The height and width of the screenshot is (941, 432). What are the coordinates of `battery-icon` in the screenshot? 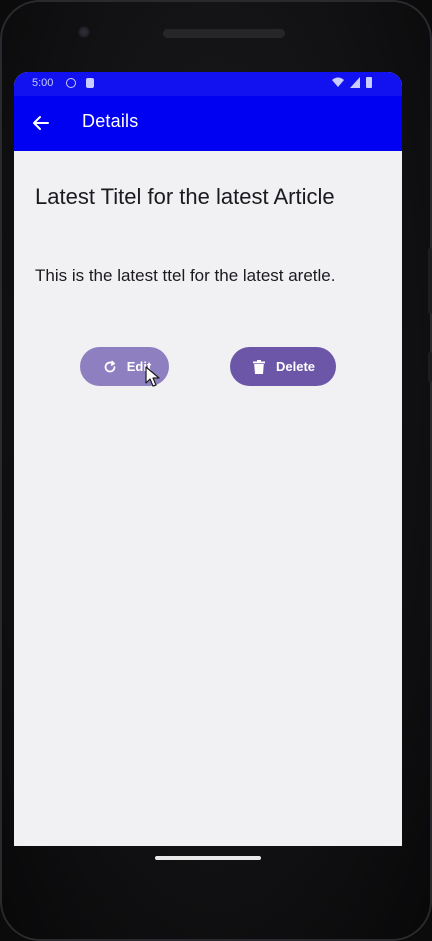 It's located at (369, 82).